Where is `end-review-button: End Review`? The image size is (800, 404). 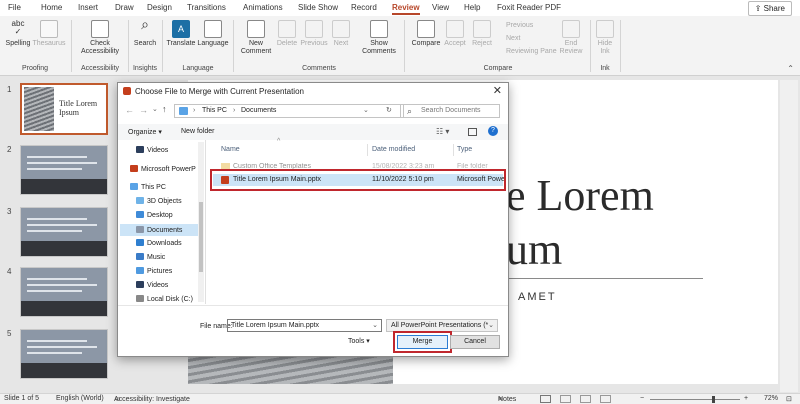 end-review-button: End Review is located at coordinates (571, 38).